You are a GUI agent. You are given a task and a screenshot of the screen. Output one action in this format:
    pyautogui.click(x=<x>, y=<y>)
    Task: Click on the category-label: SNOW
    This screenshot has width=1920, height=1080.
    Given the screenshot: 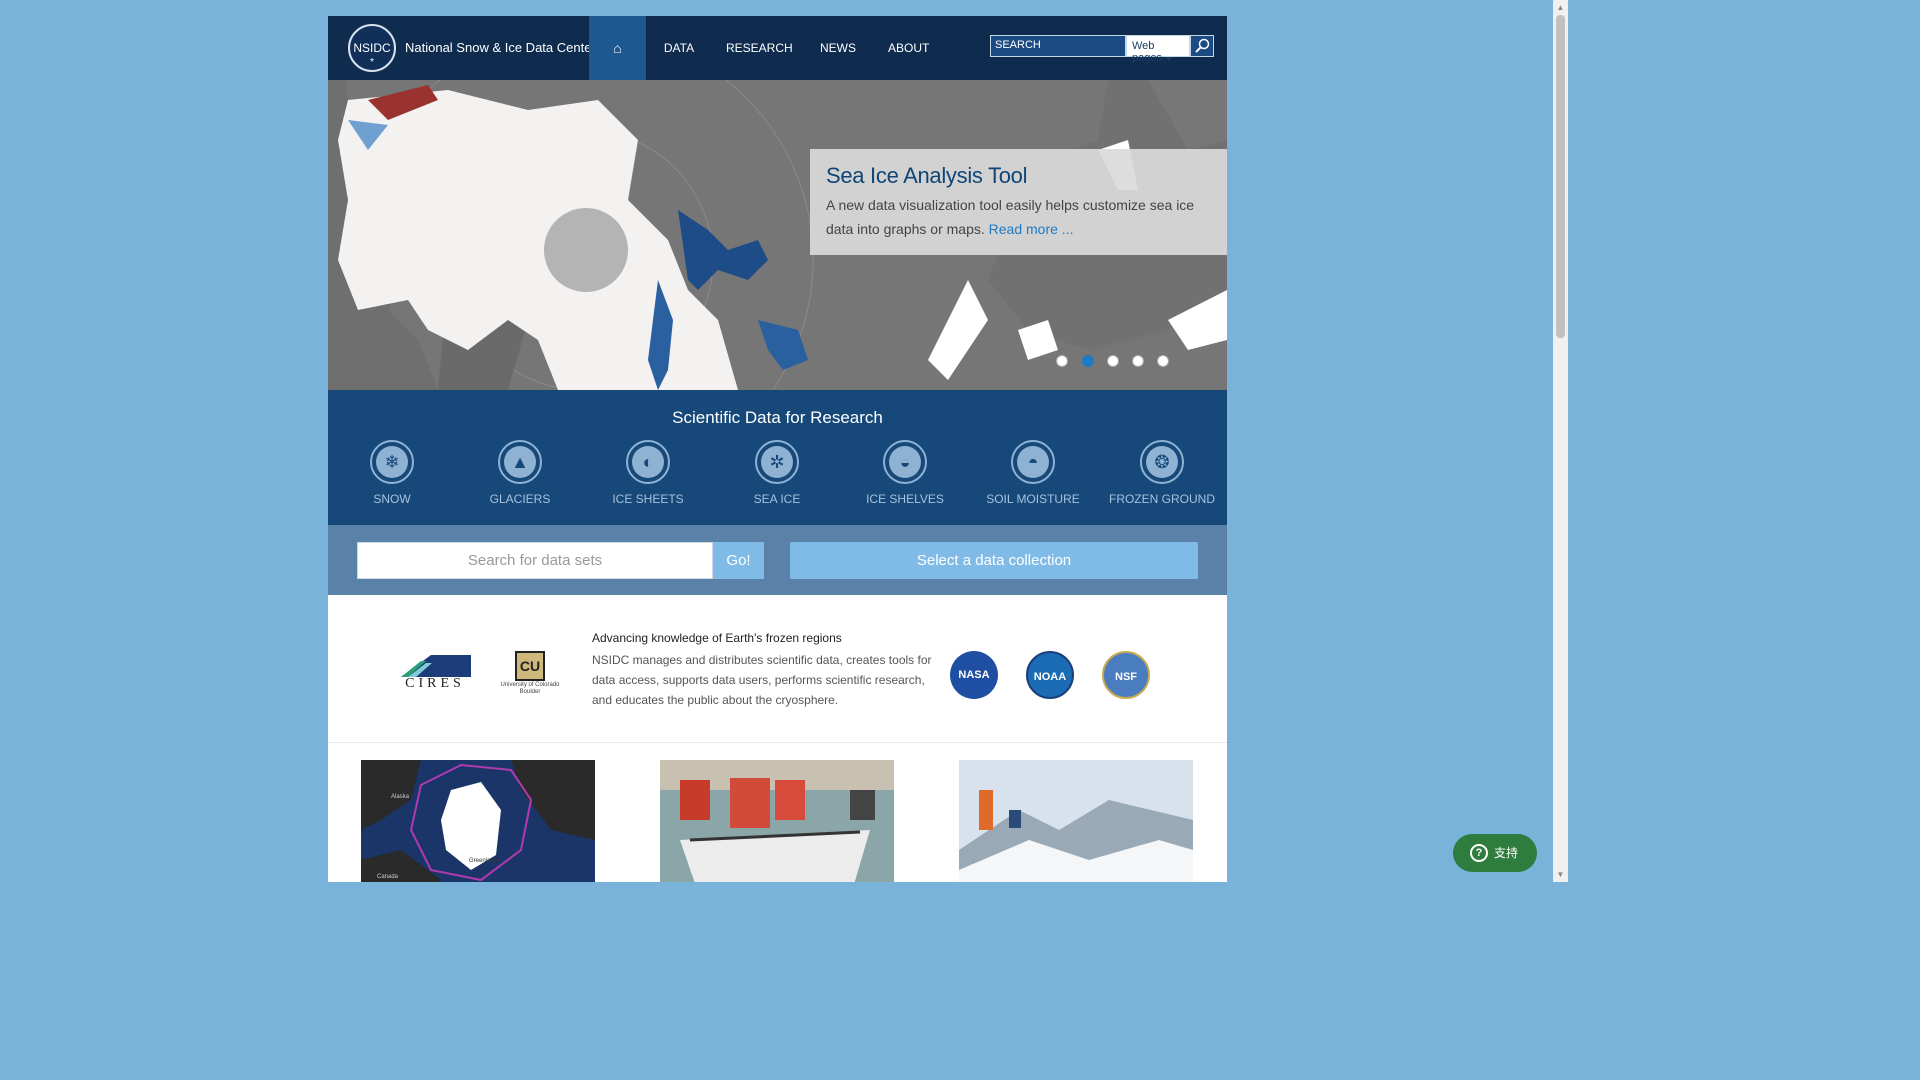 What is the action you would take?
    pyautogui.click(x=392, y=499)
    